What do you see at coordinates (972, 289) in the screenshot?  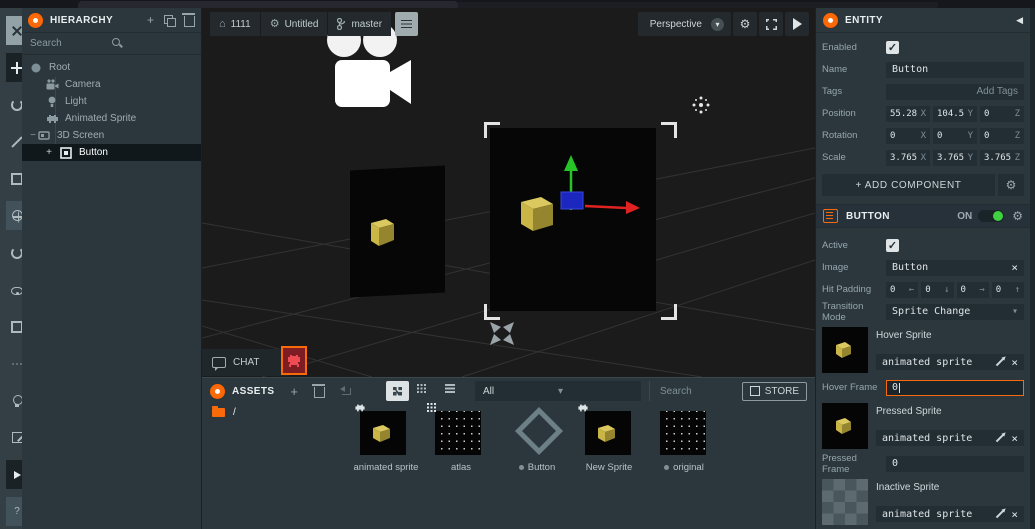 I see `hit-padding-right-input: 0 →` at bounding box center [972, 289].